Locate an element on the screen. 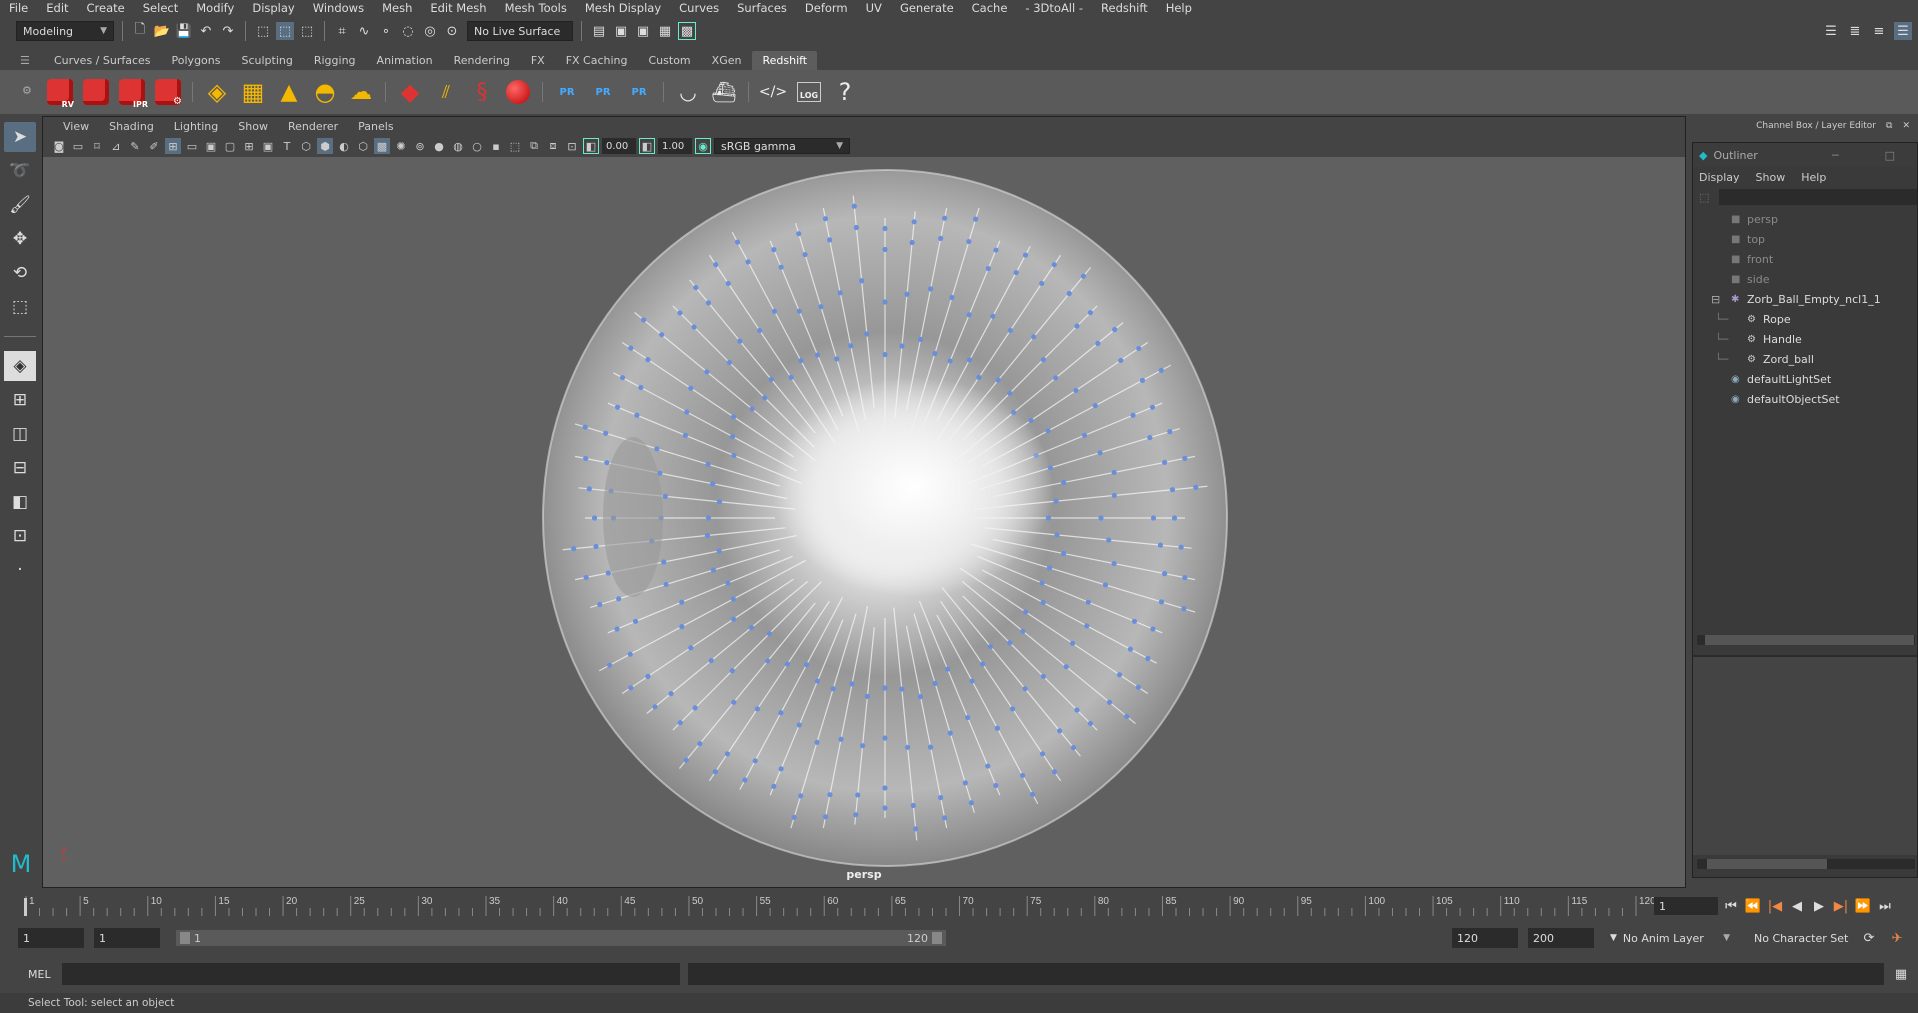  range-end-handle is located at coordinates (937, 938).